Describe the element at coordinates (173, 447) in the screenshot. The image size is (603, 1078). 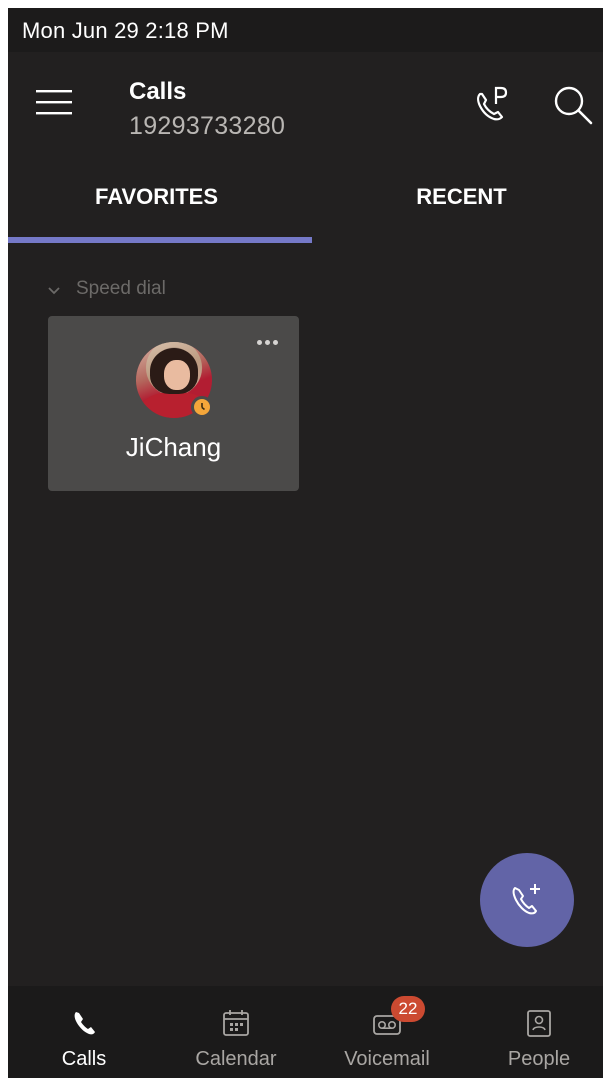
I see `contact-name: JiChang` at that location.